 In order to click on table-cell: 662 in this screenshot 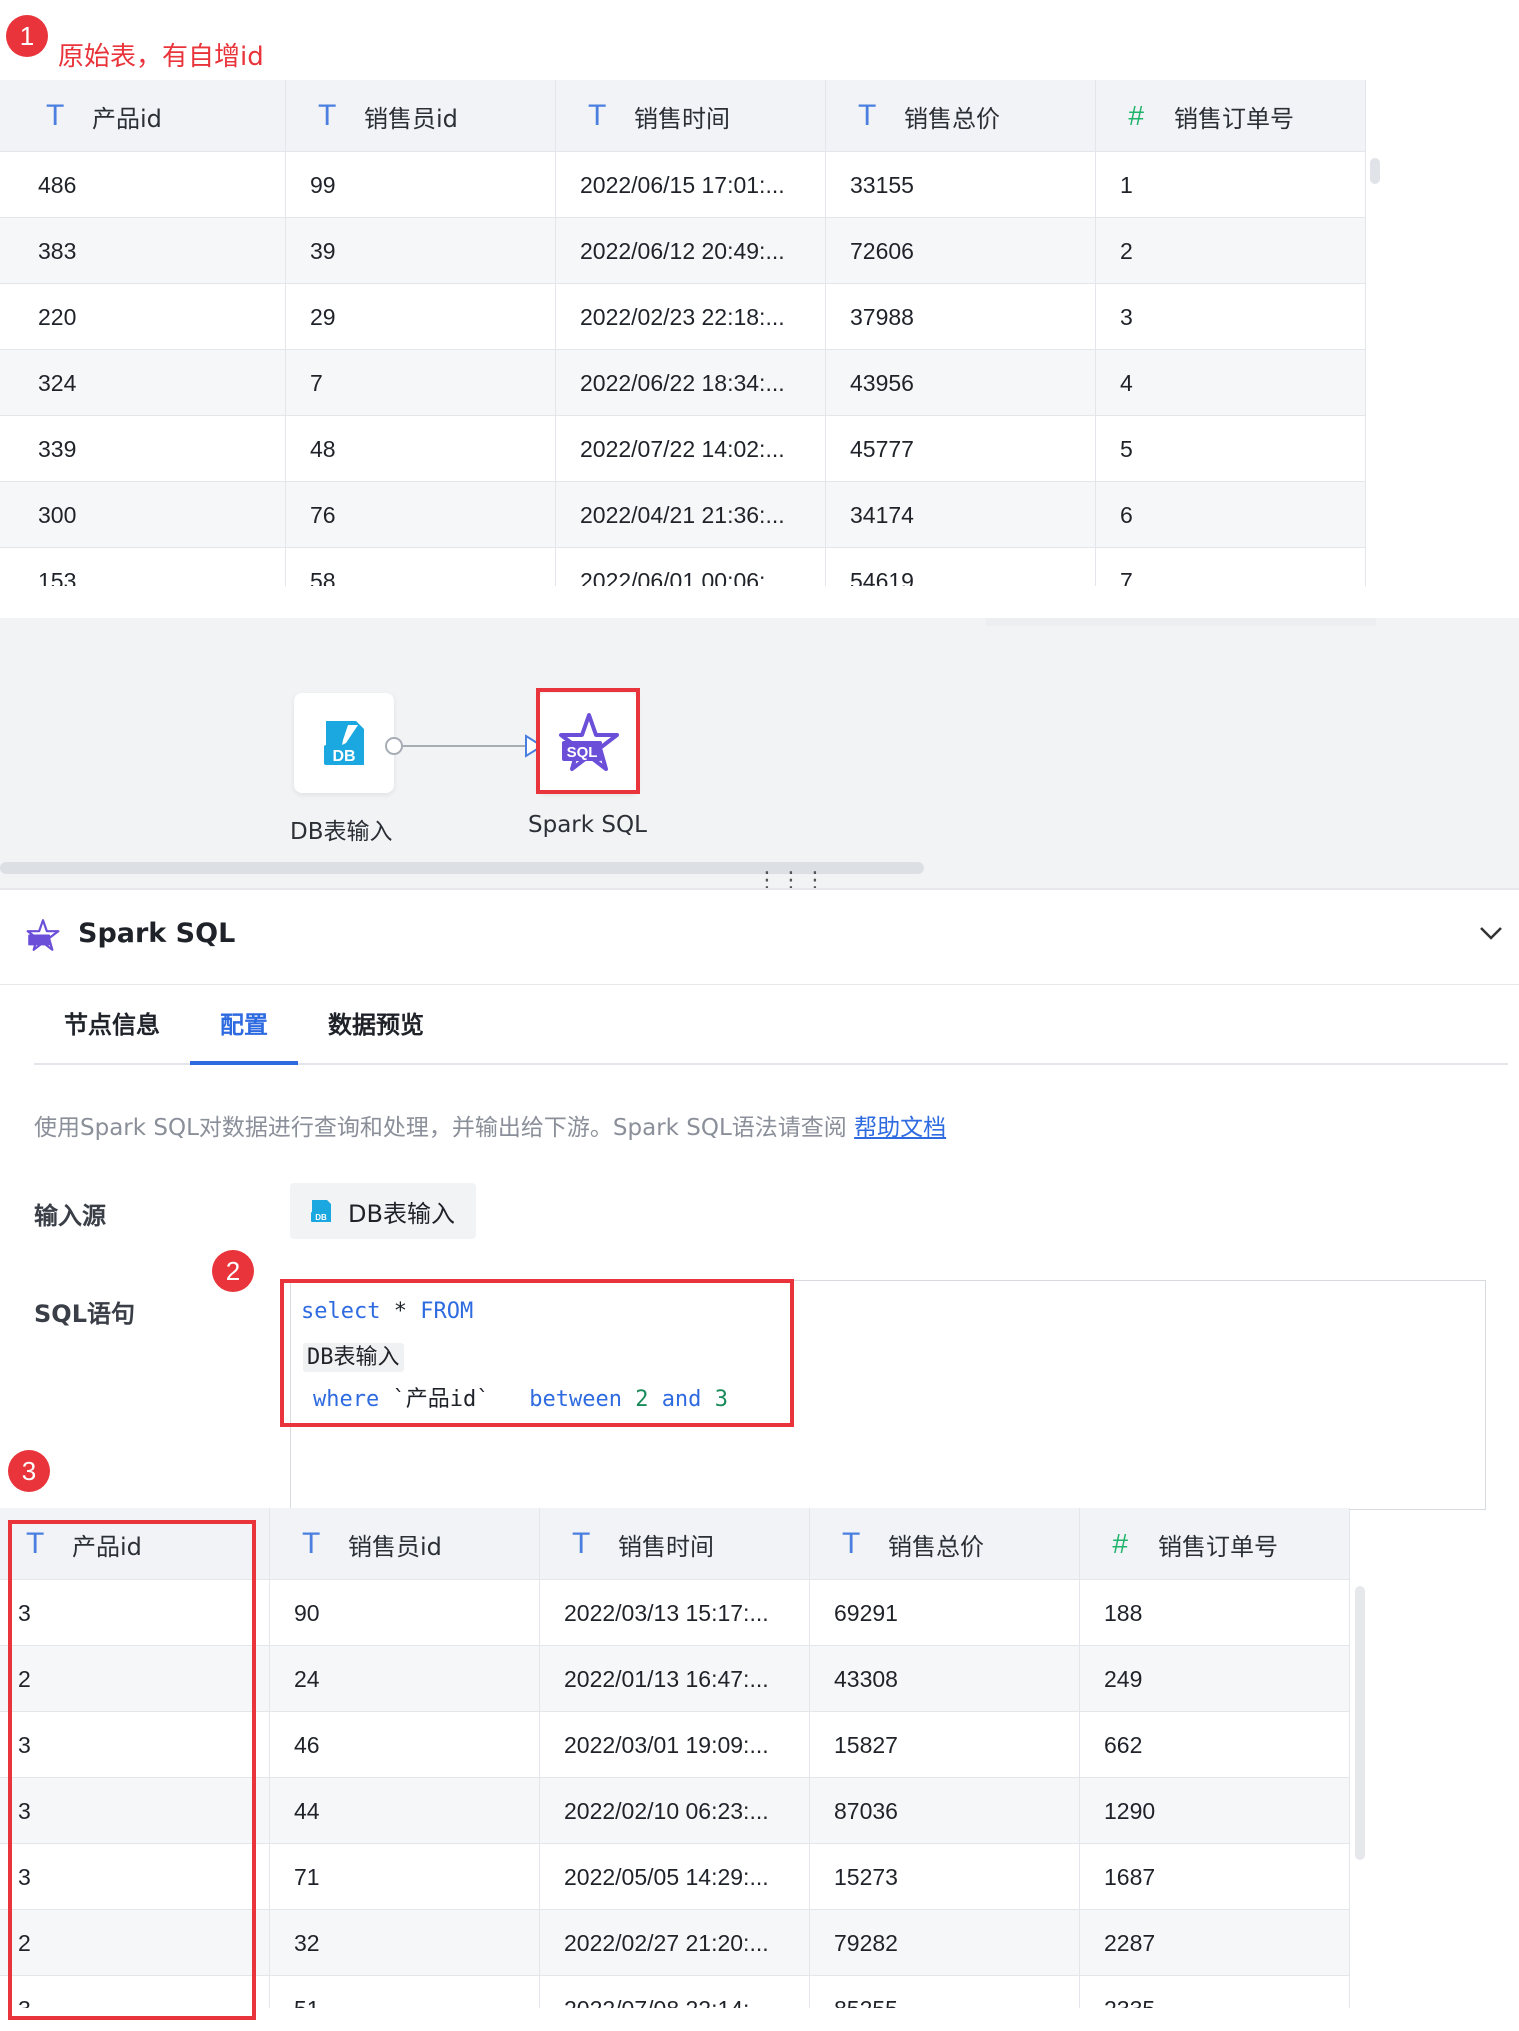, I will do `click(1215, 1745)`.